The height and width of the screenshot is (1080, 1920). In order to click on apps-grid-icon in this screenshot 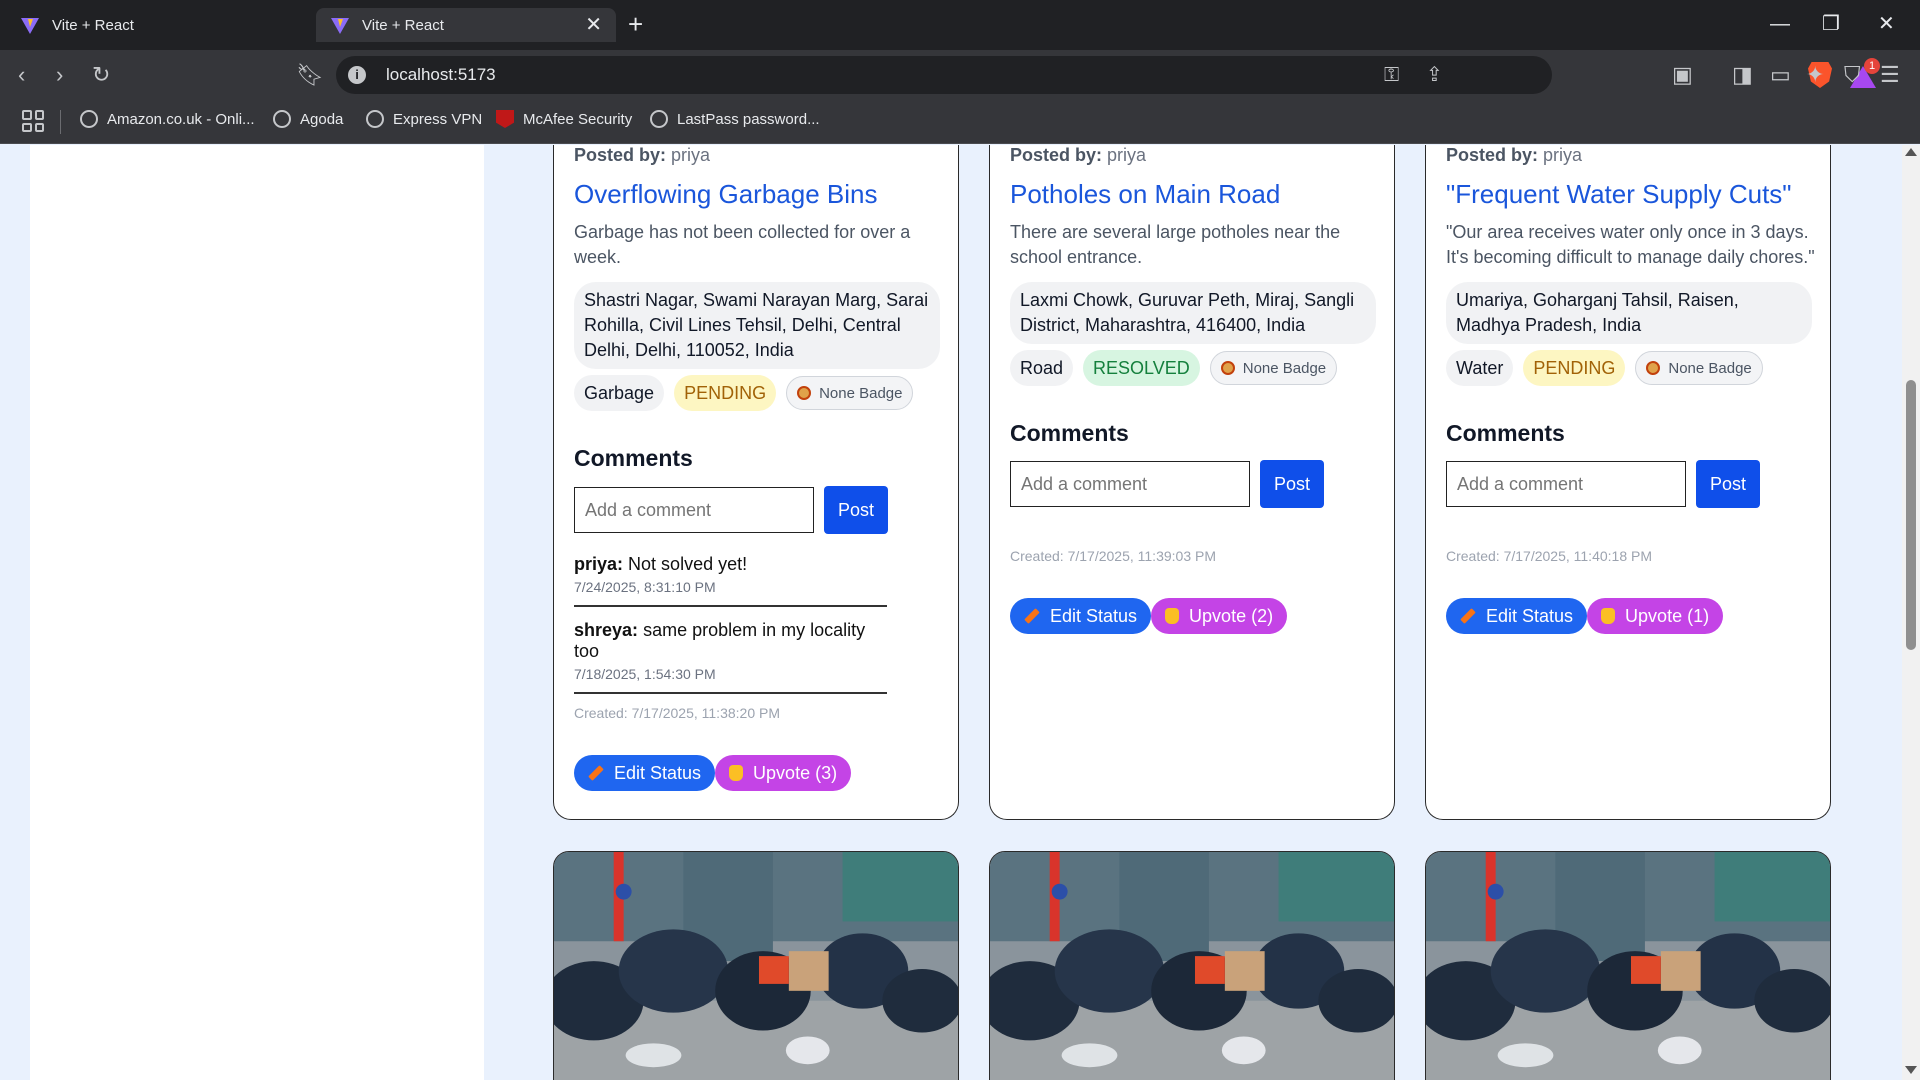, I will do `click(33, 121)`.